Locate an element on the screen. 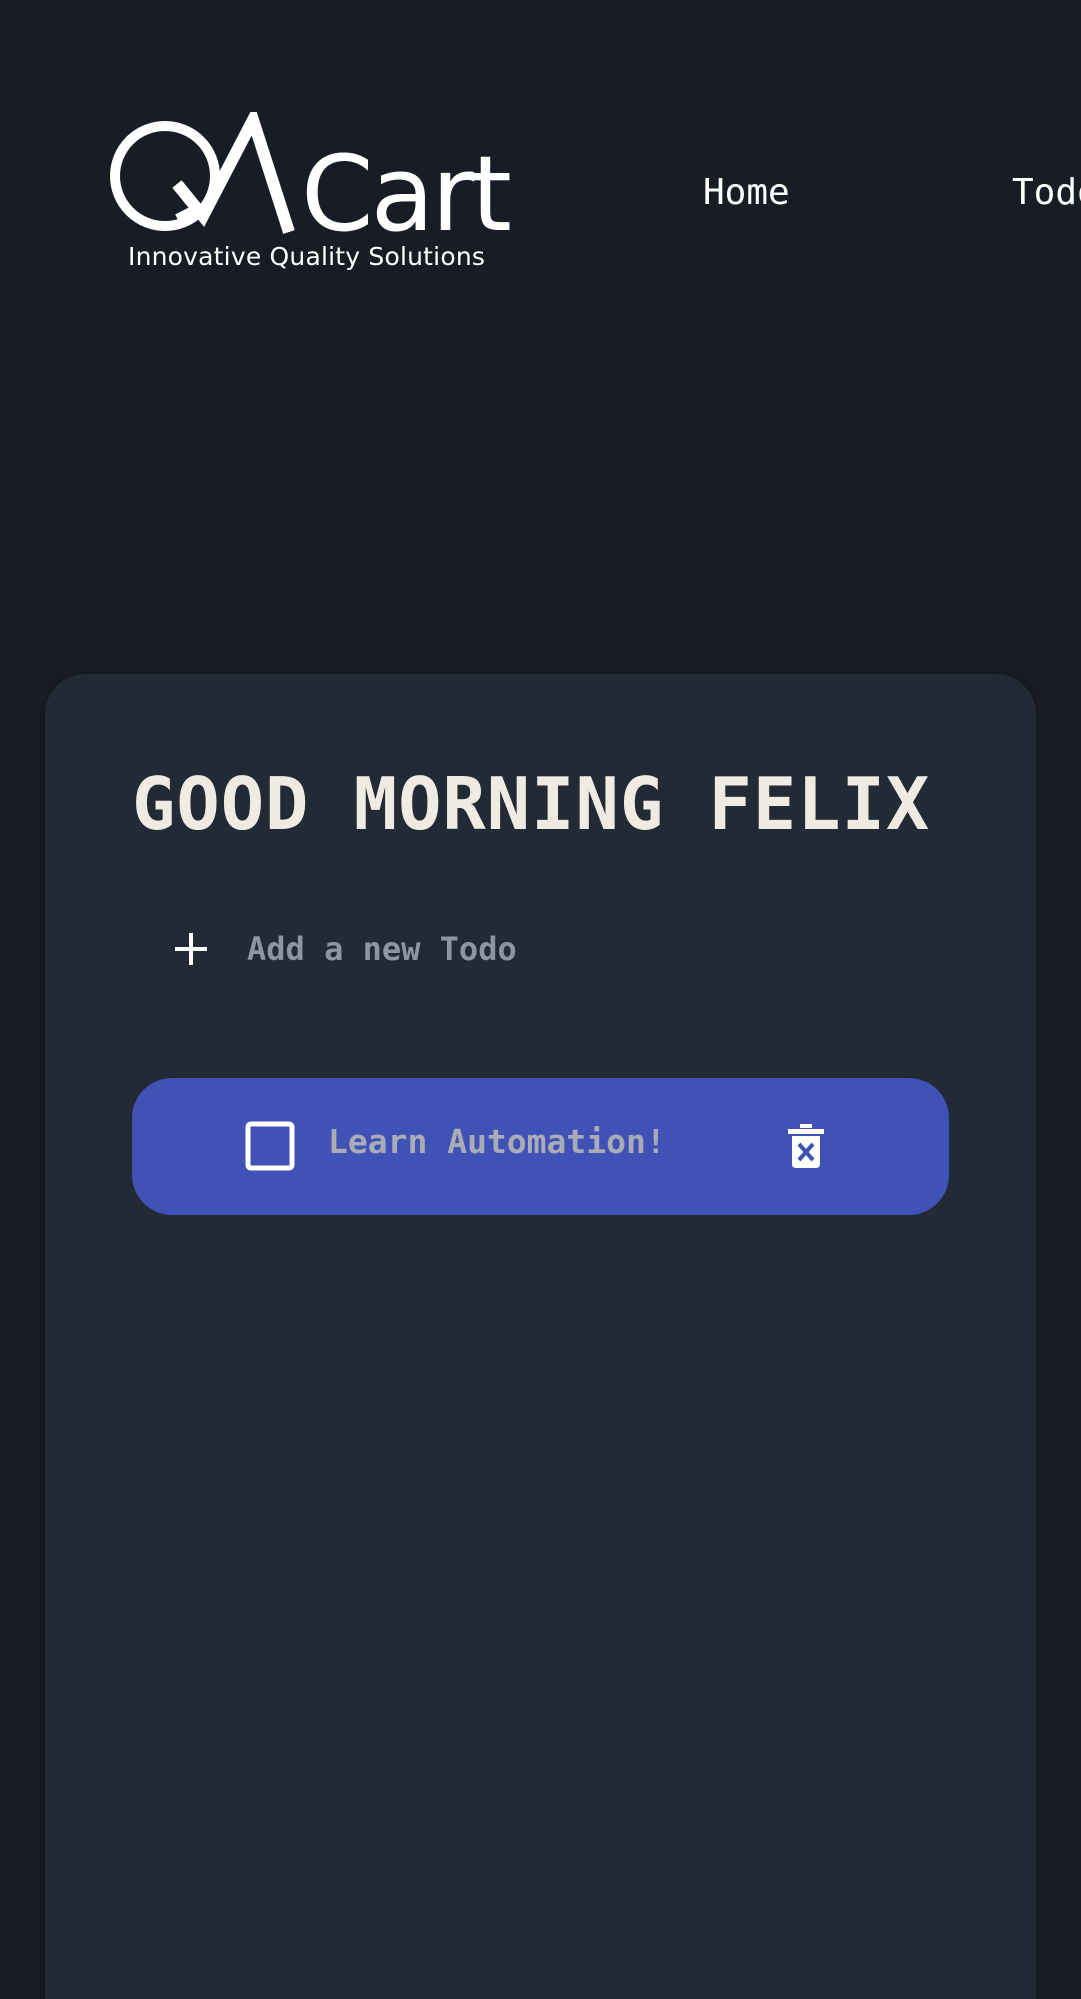  todo-item-text: Learn Automation! is located at coordinates (497, 1141).